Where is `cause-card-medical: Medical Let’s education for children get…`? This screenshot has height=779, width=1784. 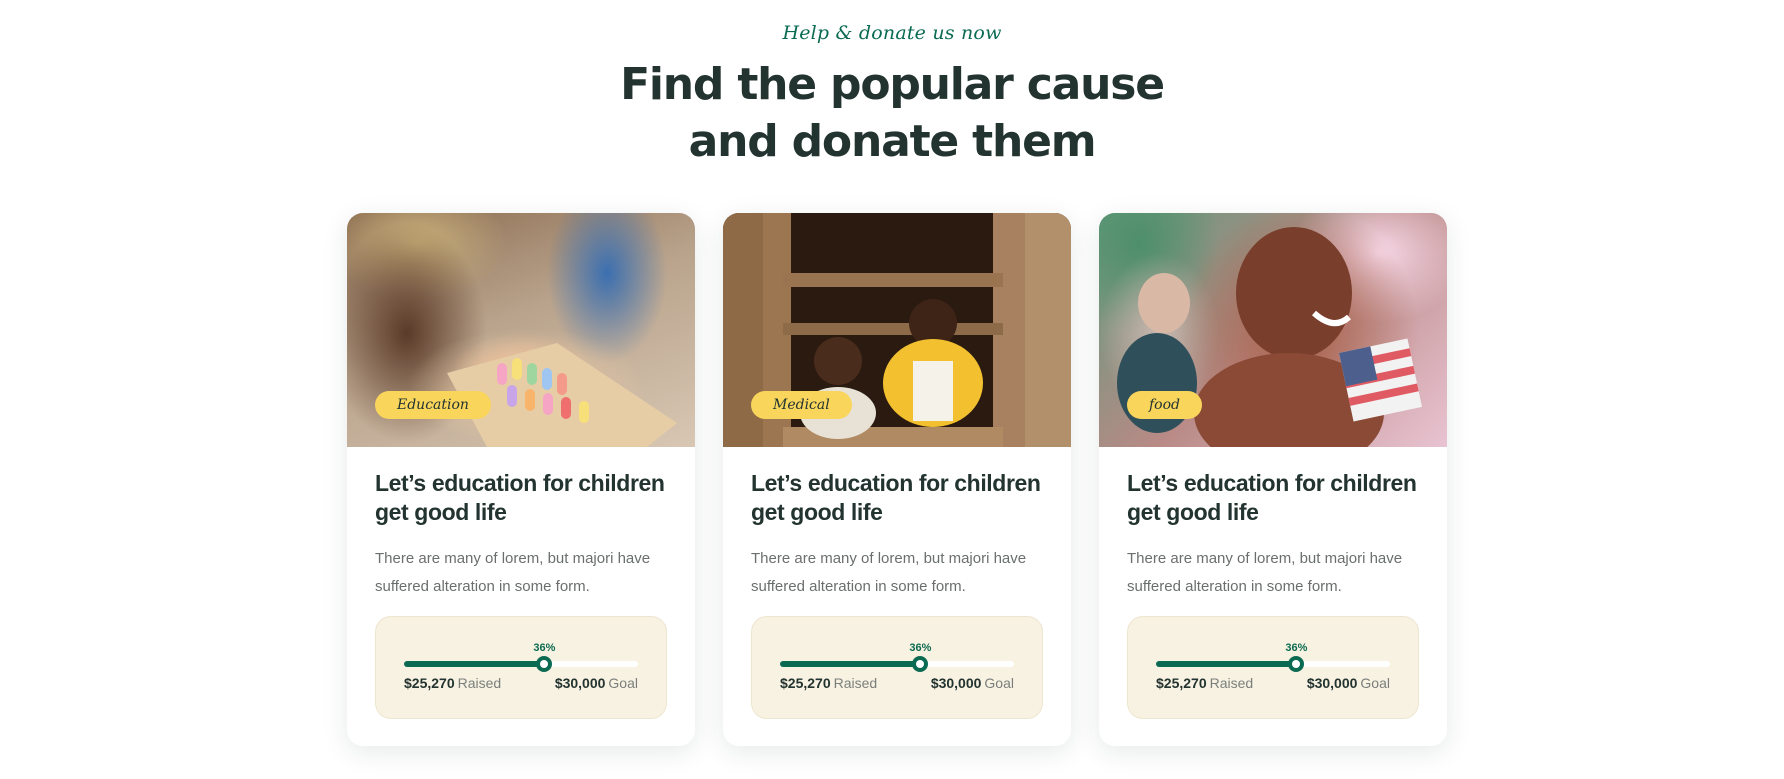
cause-card-medical: Medical Let’s education for children get… is located at coordinates (897, 479).